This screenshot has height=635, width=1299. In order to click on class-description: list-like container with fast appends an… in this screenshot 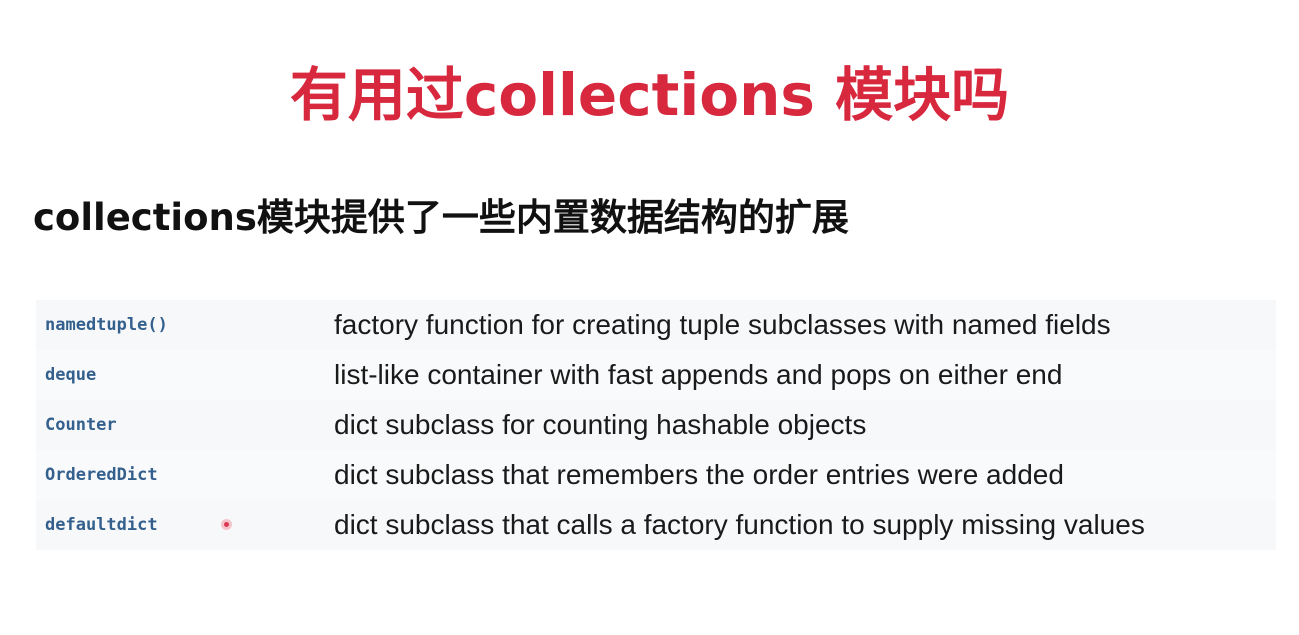, I will do `click(698, 374)`.